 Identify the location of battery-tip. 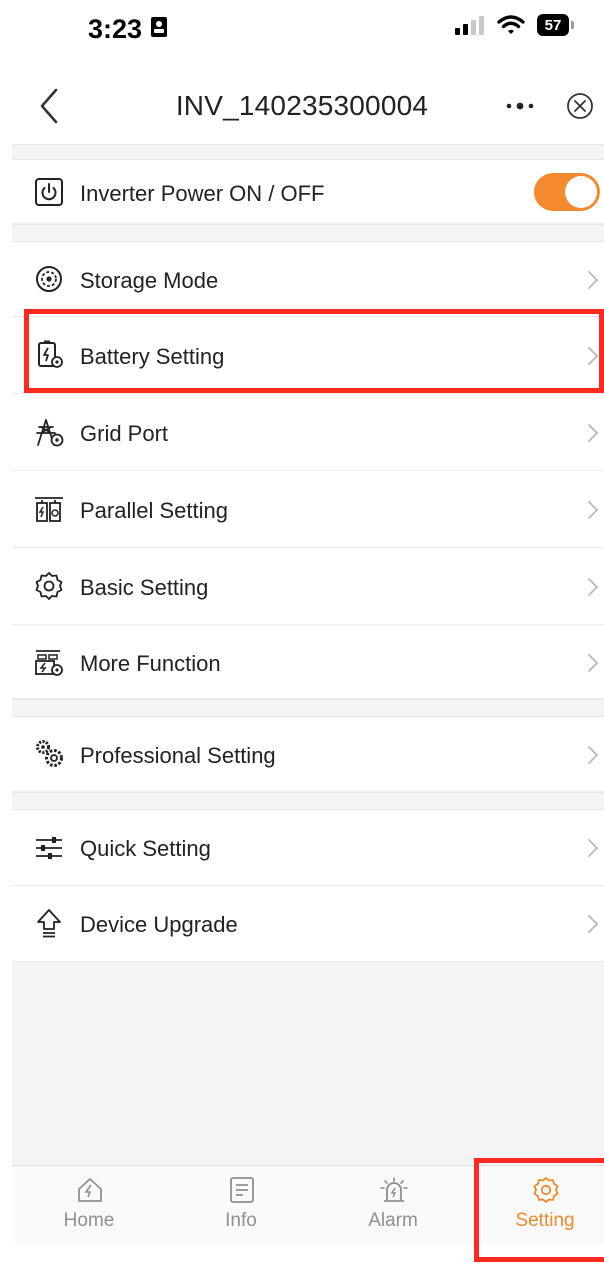
(572, 25).